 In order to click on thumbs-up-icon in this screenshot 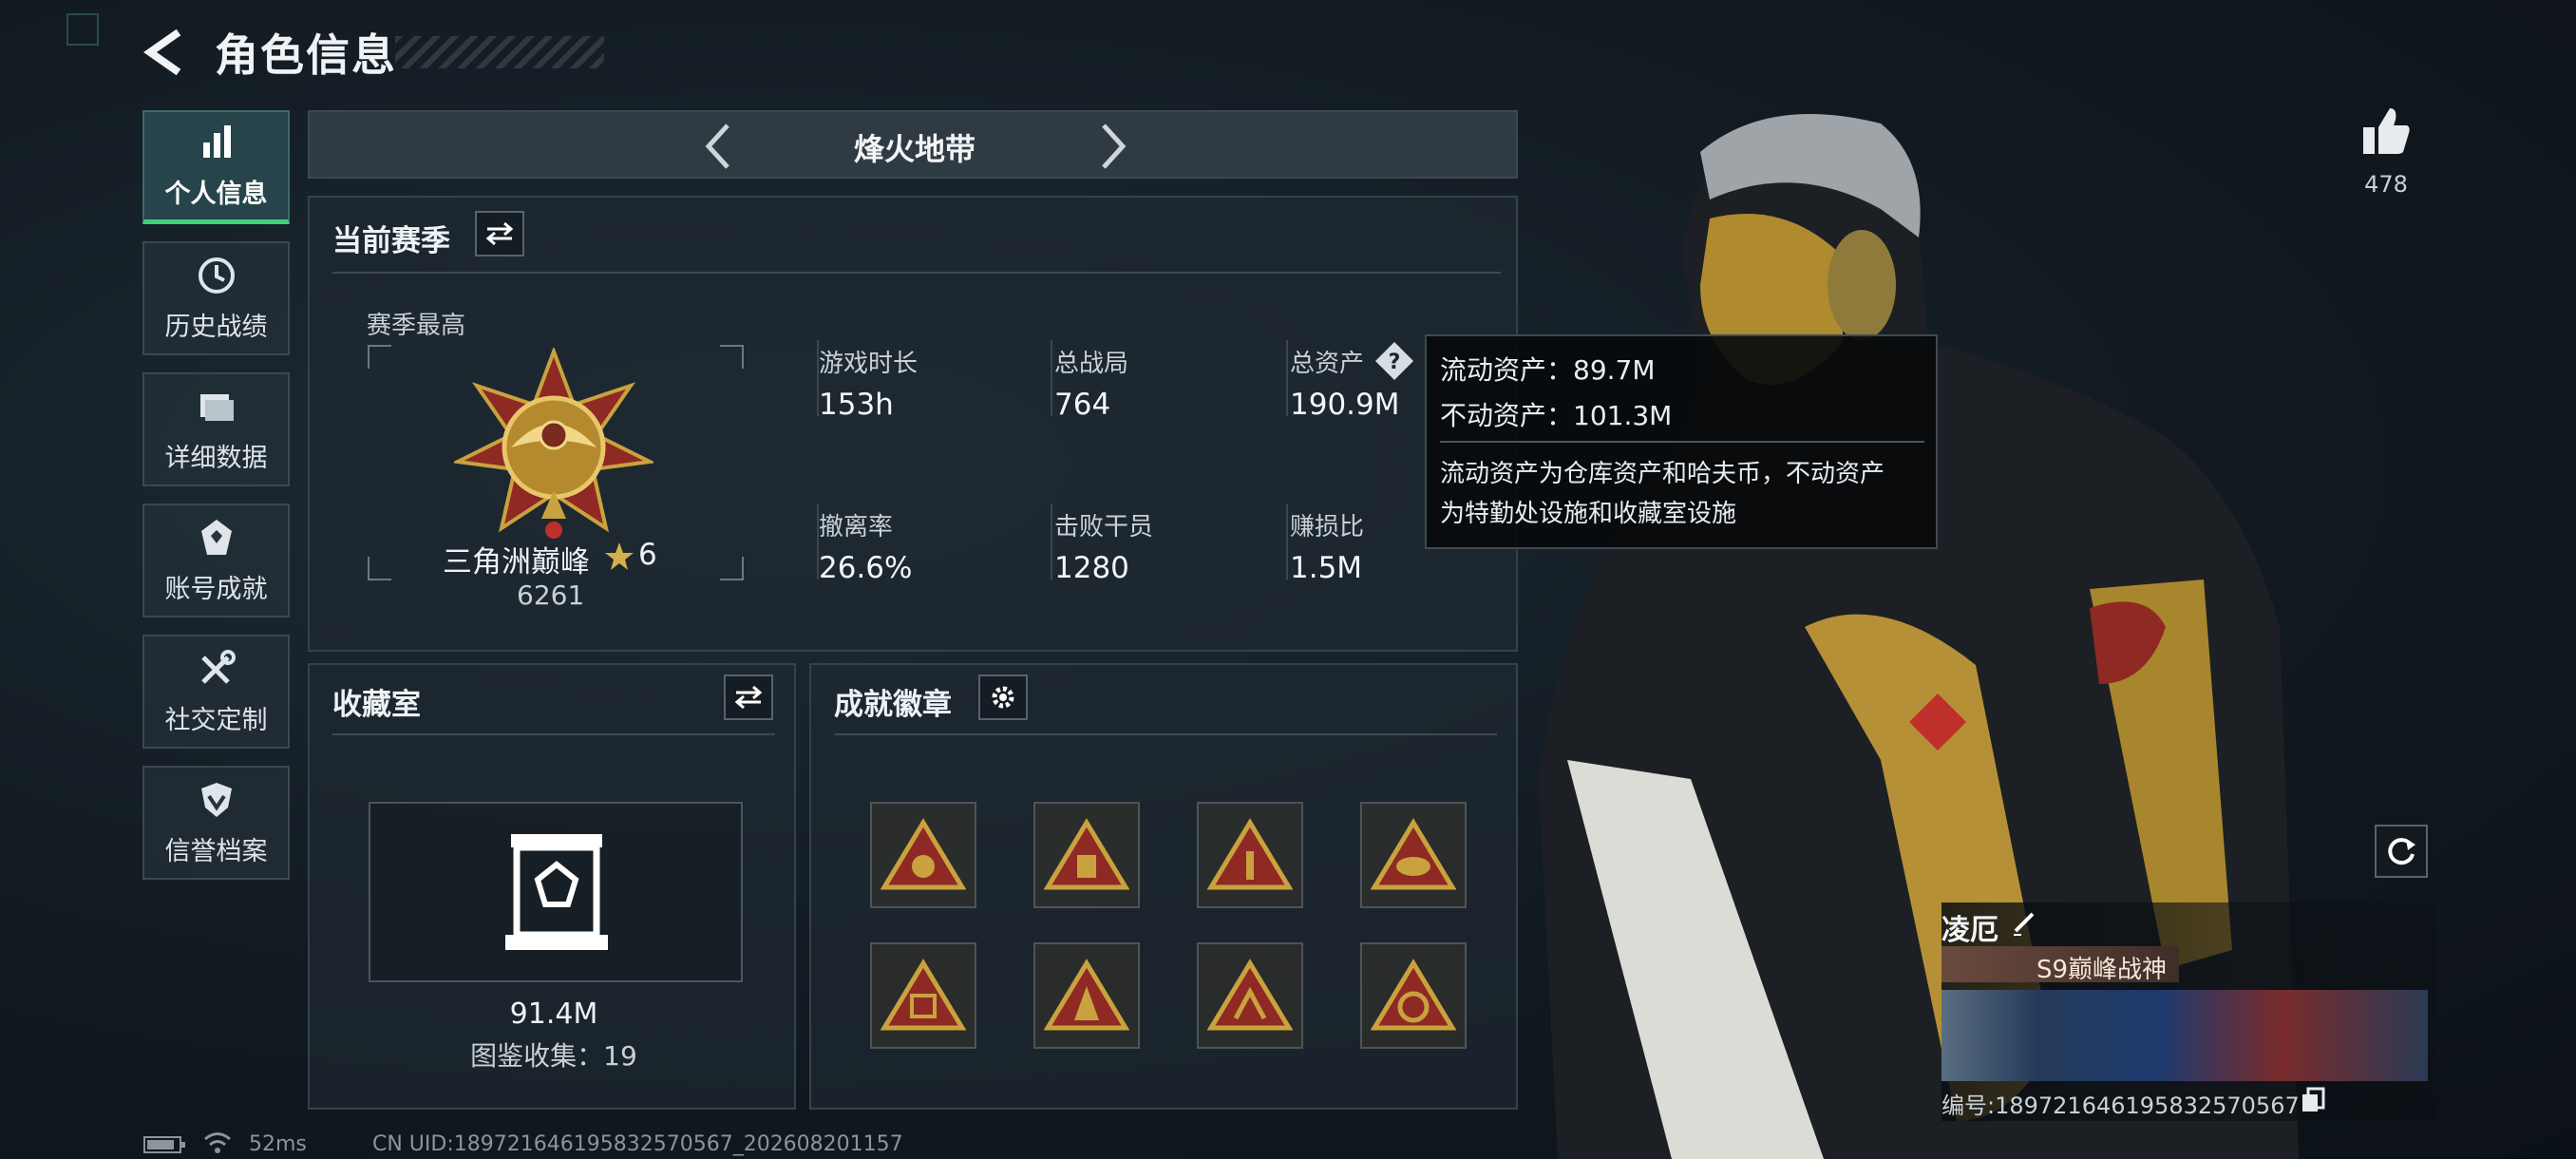, I will do `click(2386, 131)`.